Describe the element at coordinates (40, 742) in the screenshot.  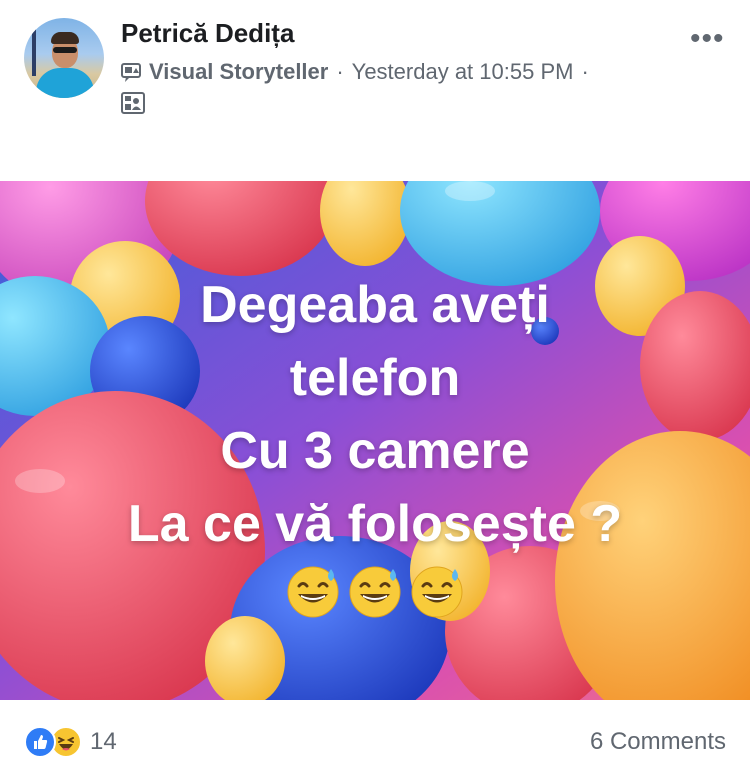
I see `like-reaction-icon` at that location.